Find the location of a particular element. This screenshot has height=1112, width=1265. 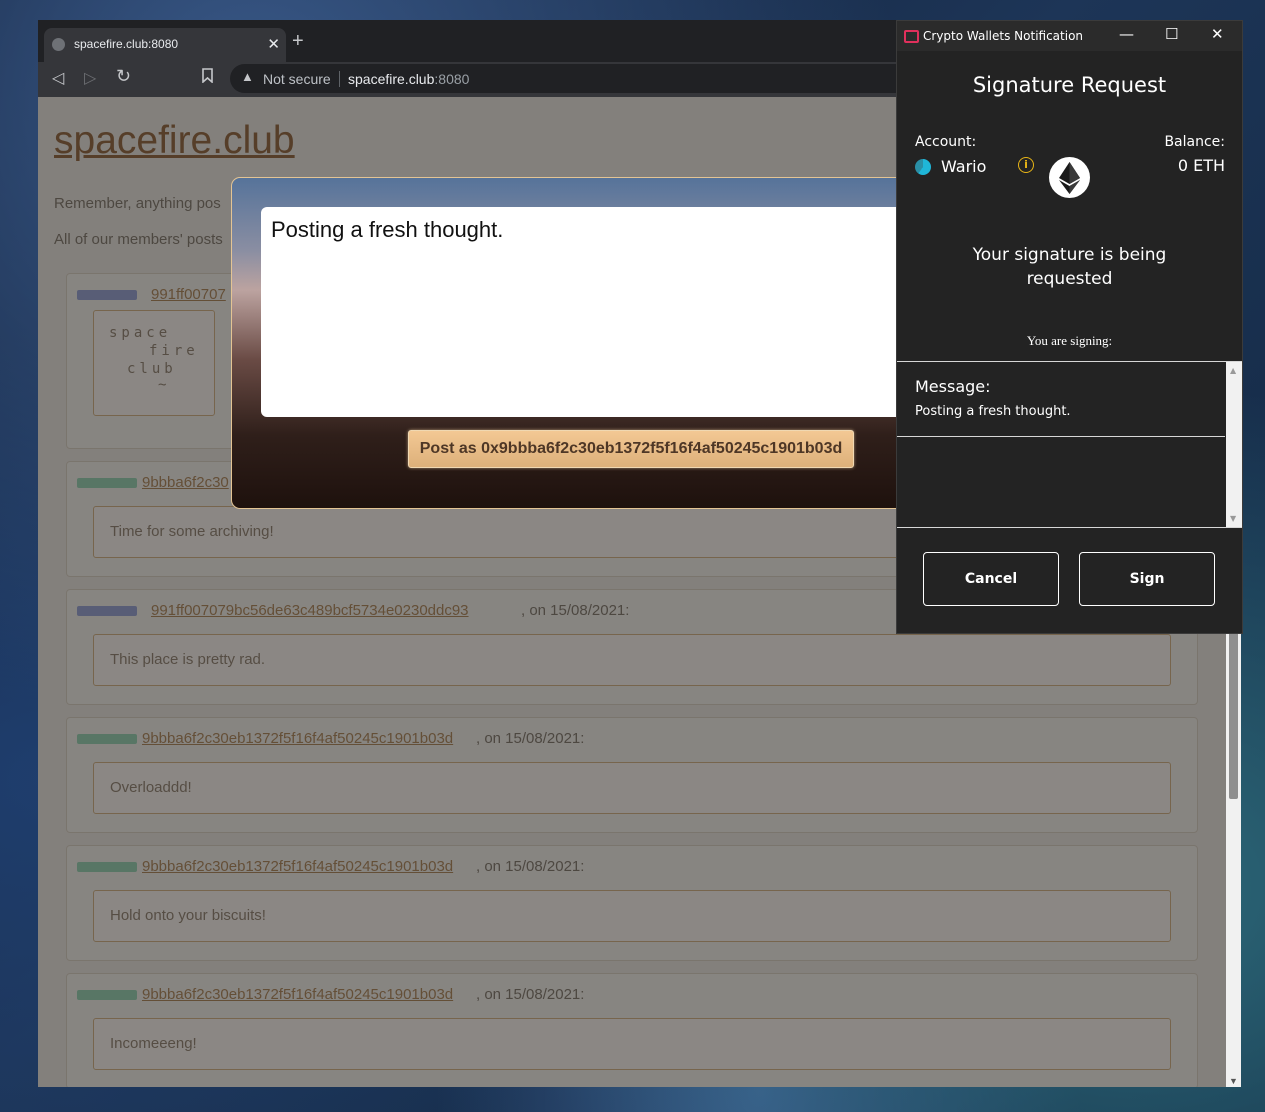

wallet-window-title: Crypto Wallets Notification is located at coordinates (1003, 36).